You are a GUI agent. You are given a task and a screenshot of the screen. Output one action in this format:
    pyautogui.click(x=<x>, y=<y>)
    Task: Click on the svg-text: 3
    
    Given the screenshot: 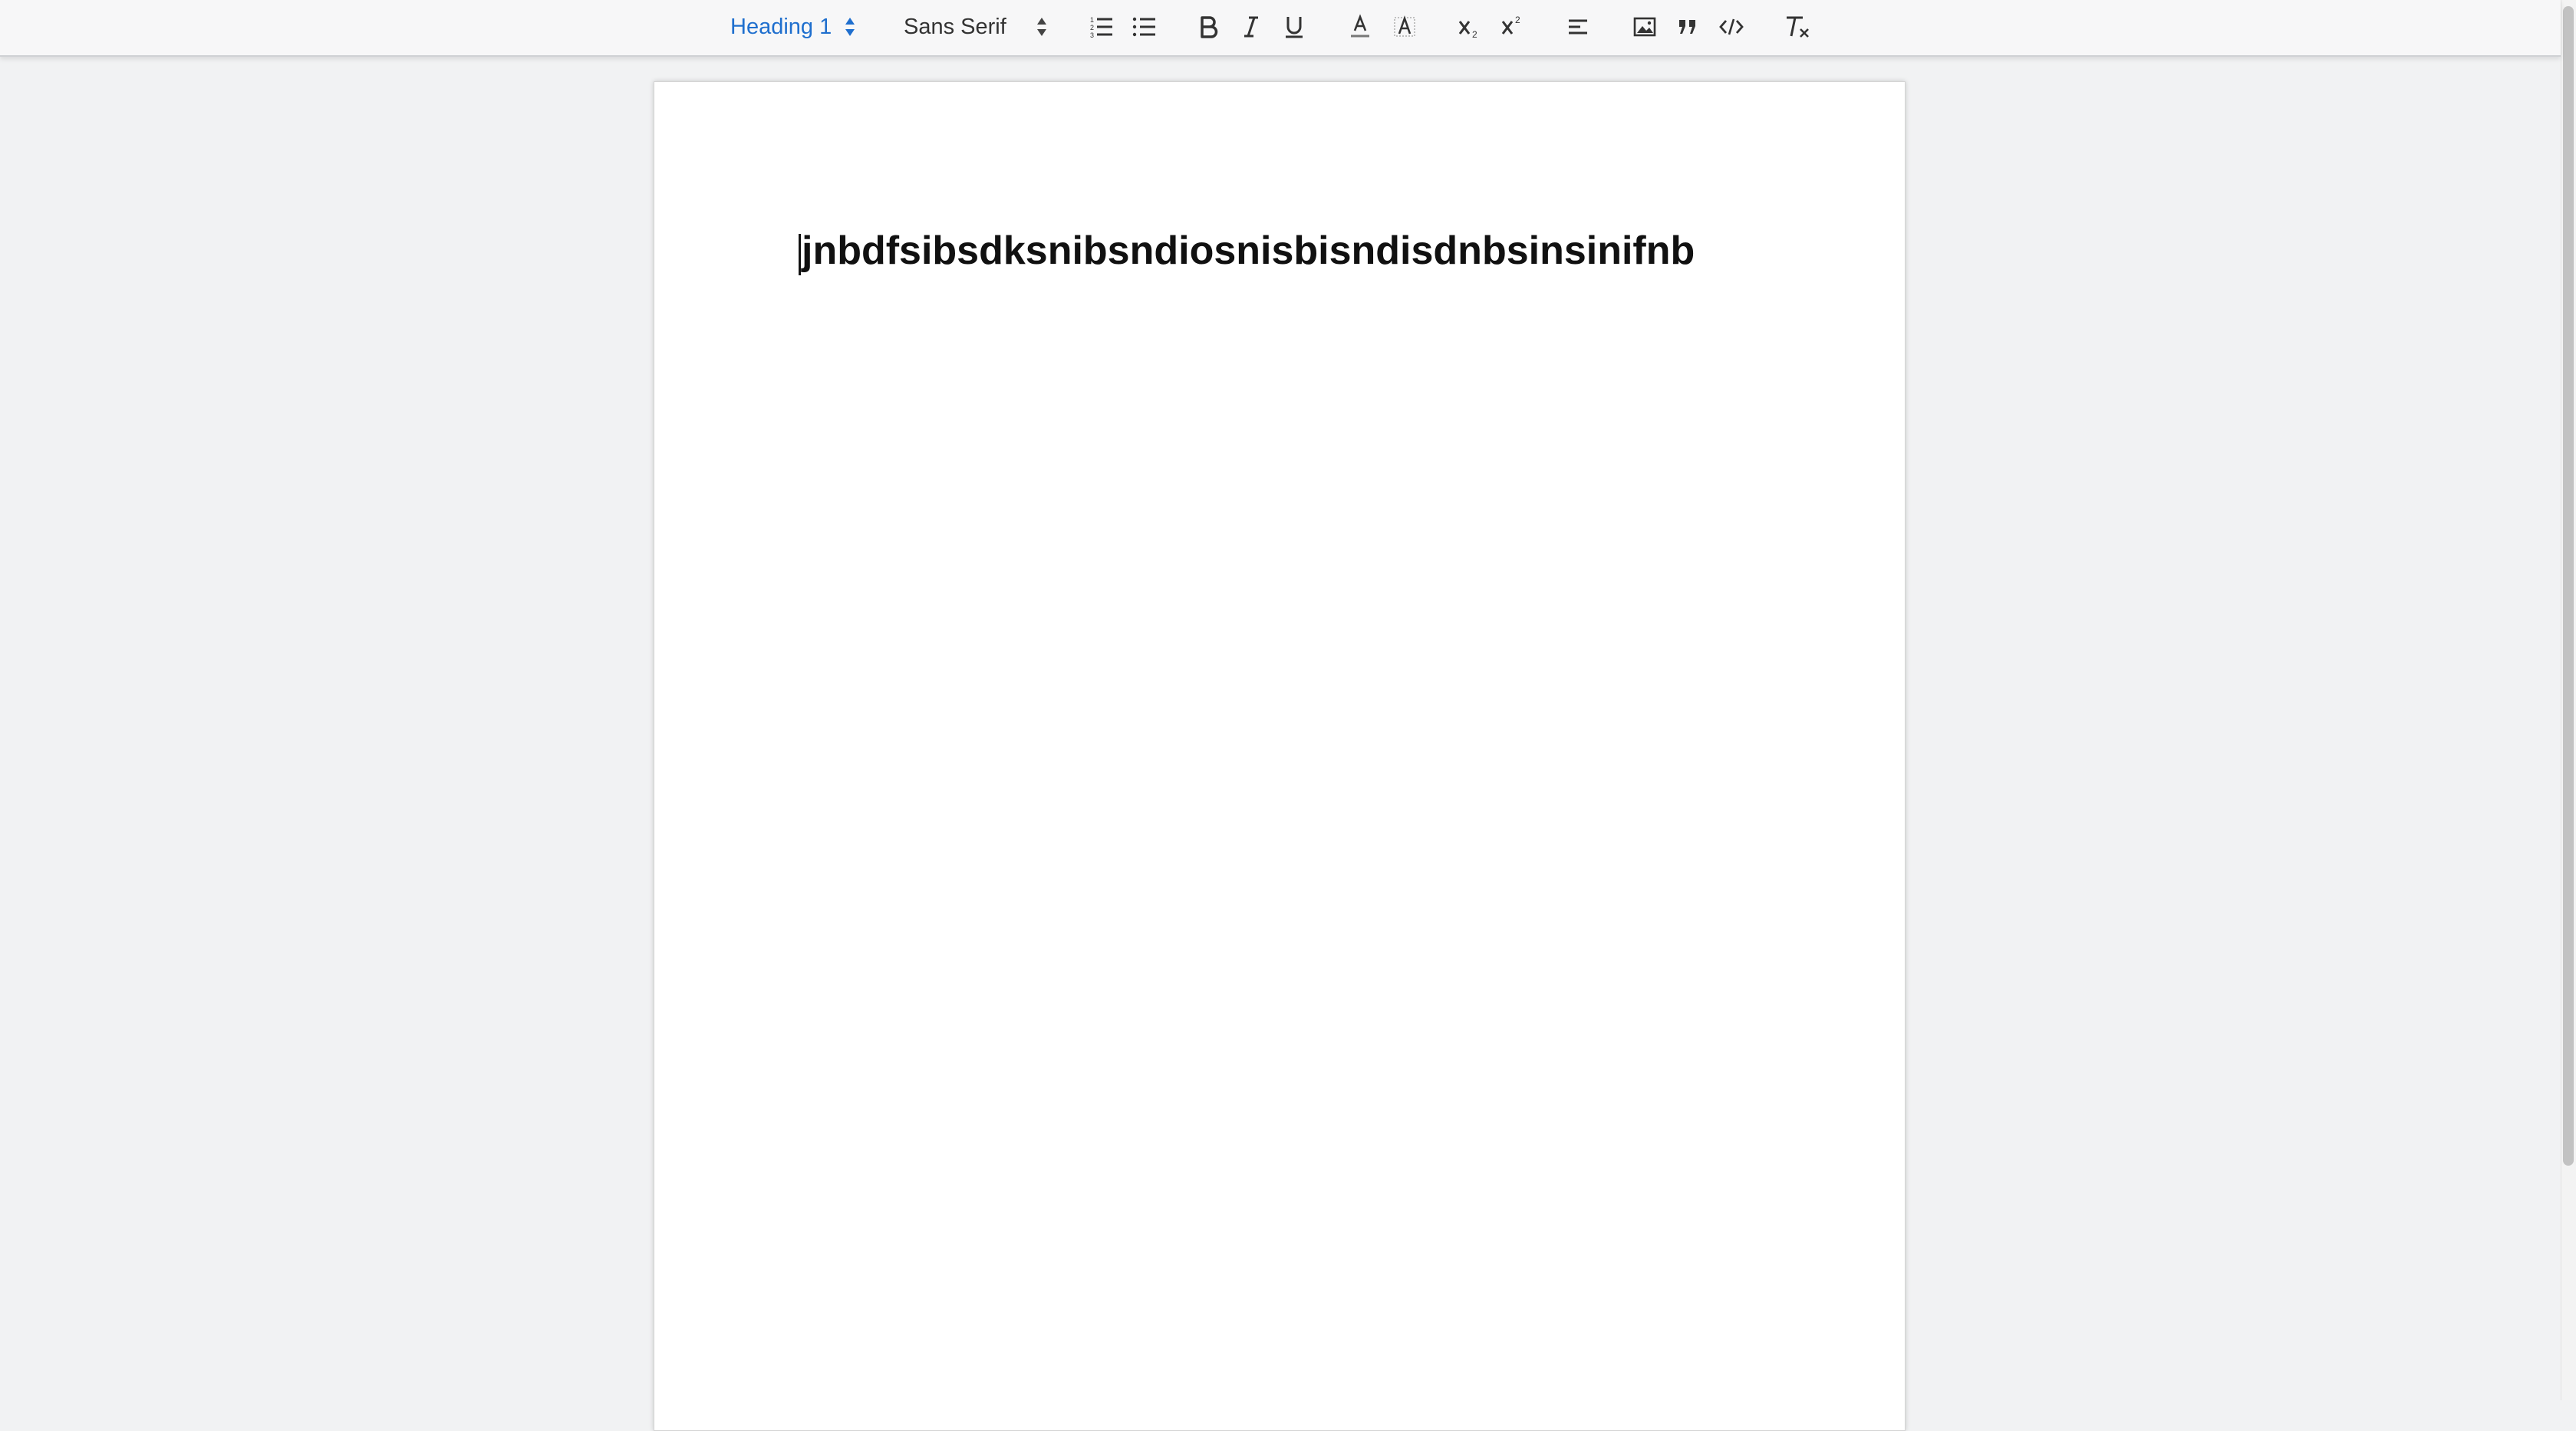 What is the action you would take?
    pyautogui.click(x=1092, y=35)
    